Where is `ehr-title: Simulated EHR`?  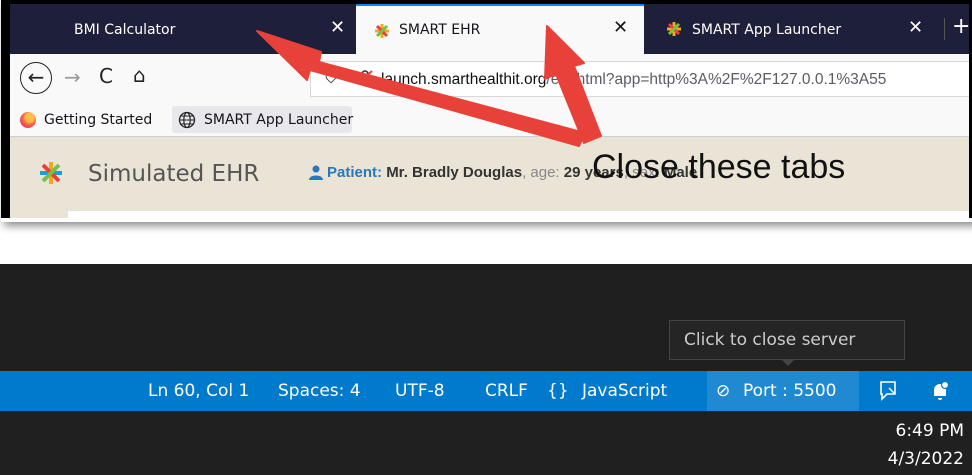 ehr-title: Simulated EHR is located at coordinates (174, 174).